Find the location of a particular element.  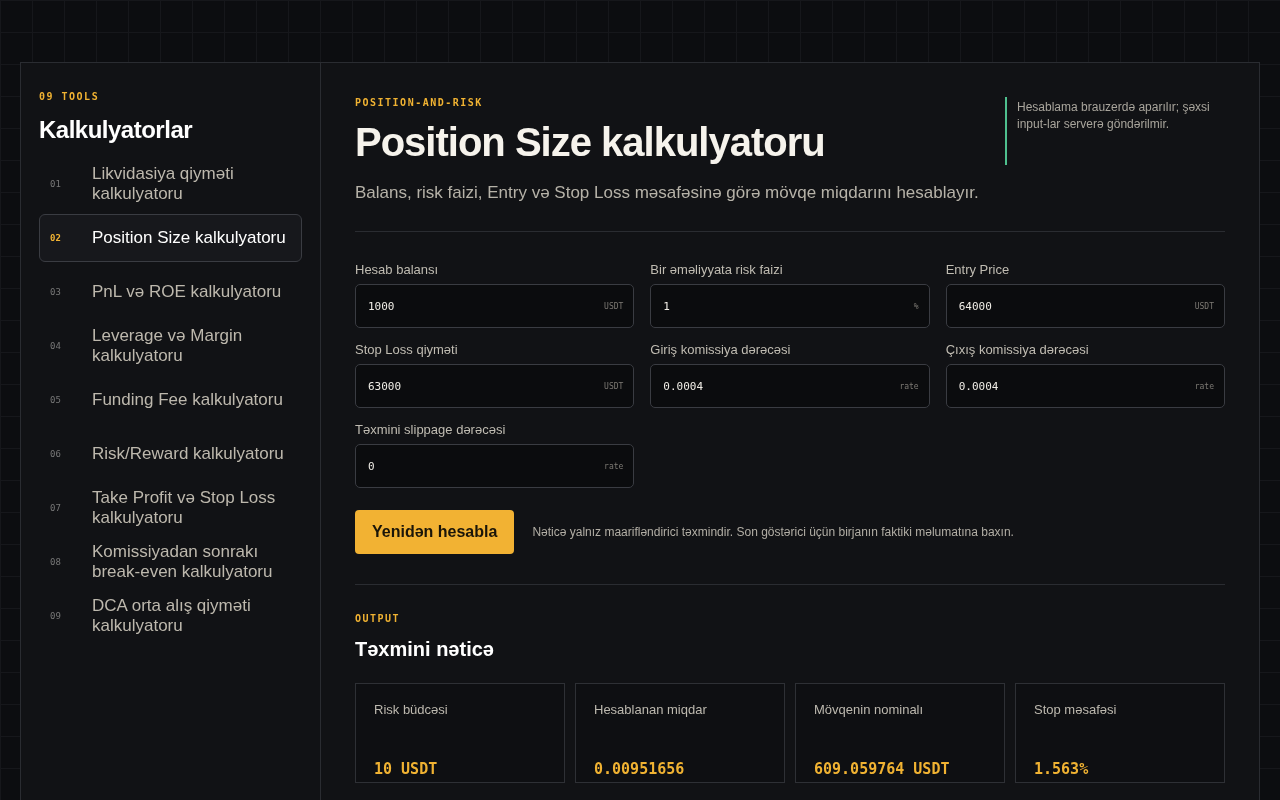

output-title: Tәxmini nәticә is located at coordinates (425, 649).